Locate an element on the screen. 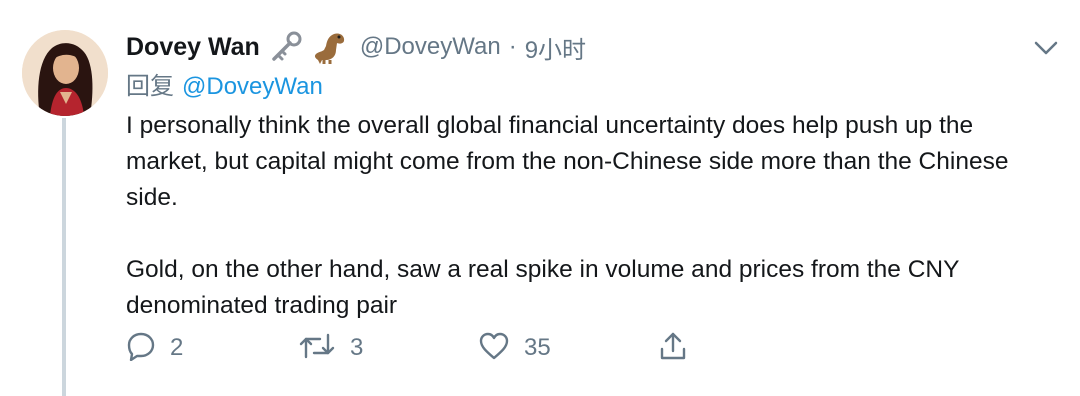 The width and height of the screenshot is (1080, 396). author-handle: @DoveyWan is located at coordinates (430, 47).